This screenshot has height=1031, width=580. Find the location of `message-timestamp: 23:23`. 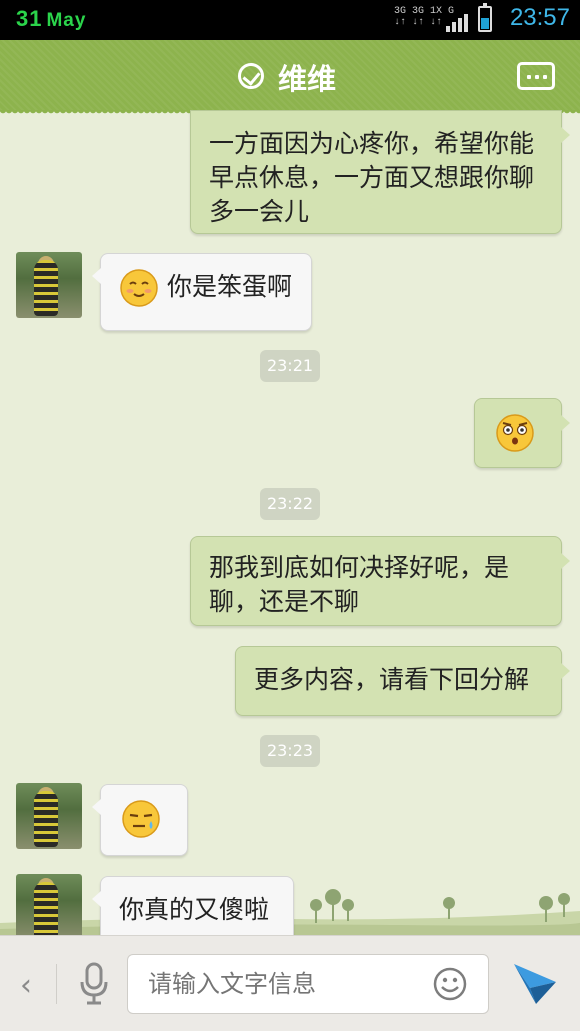

message-timestamp: 23:23 is located at coordinates (290, 751).